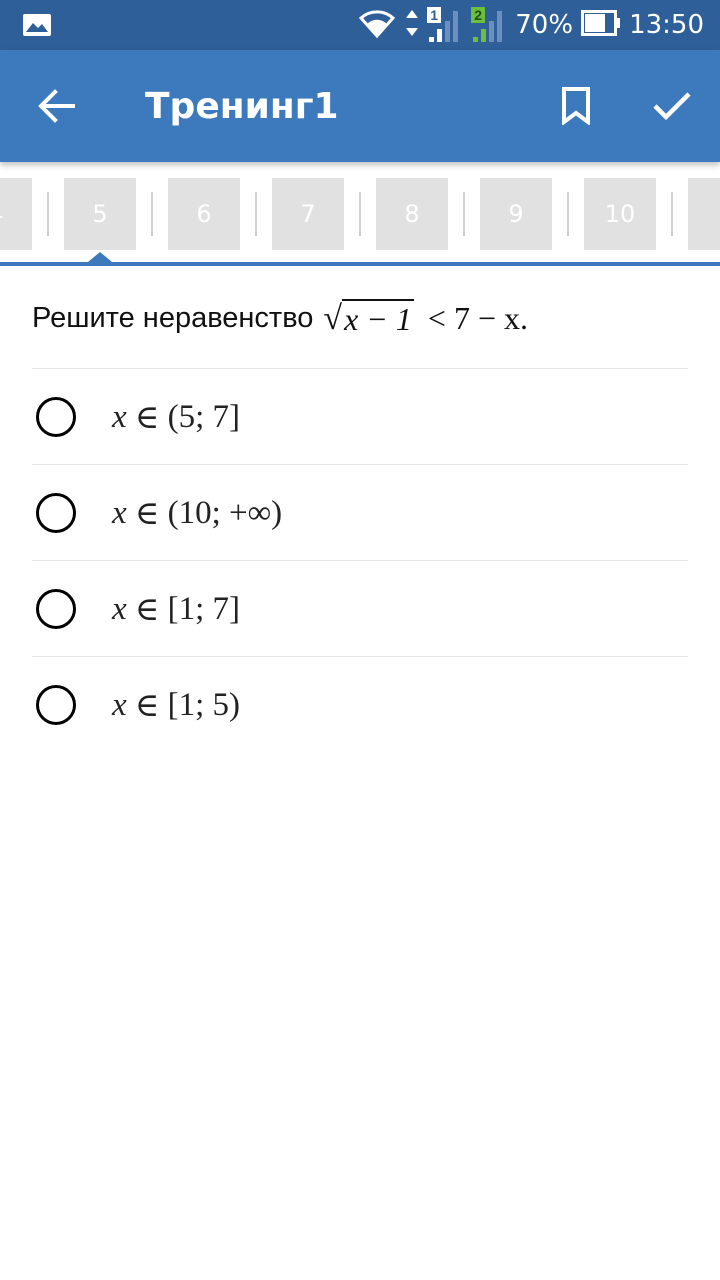 This screenshot has width=720, height=1280. I want to click on tab-question-5: 5, so click(100, 214).